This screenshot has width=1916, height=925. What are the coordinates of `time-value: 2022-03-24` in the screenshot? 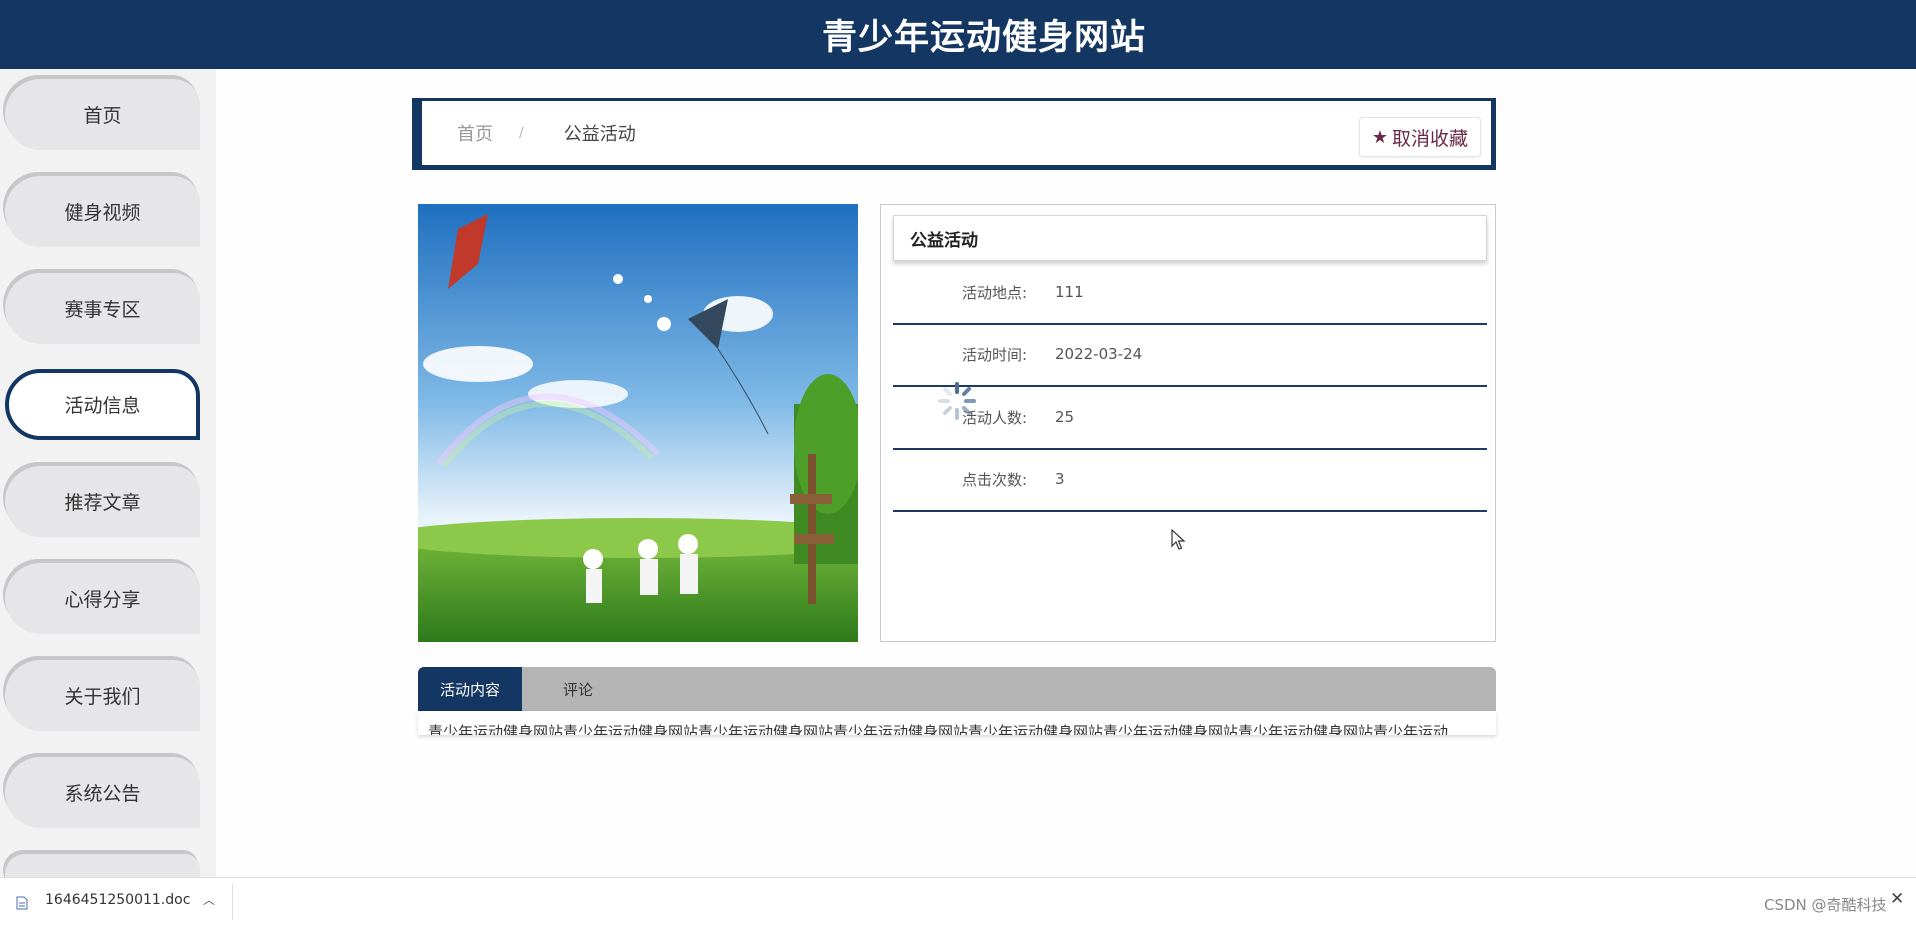 It's located at (1099, 354).